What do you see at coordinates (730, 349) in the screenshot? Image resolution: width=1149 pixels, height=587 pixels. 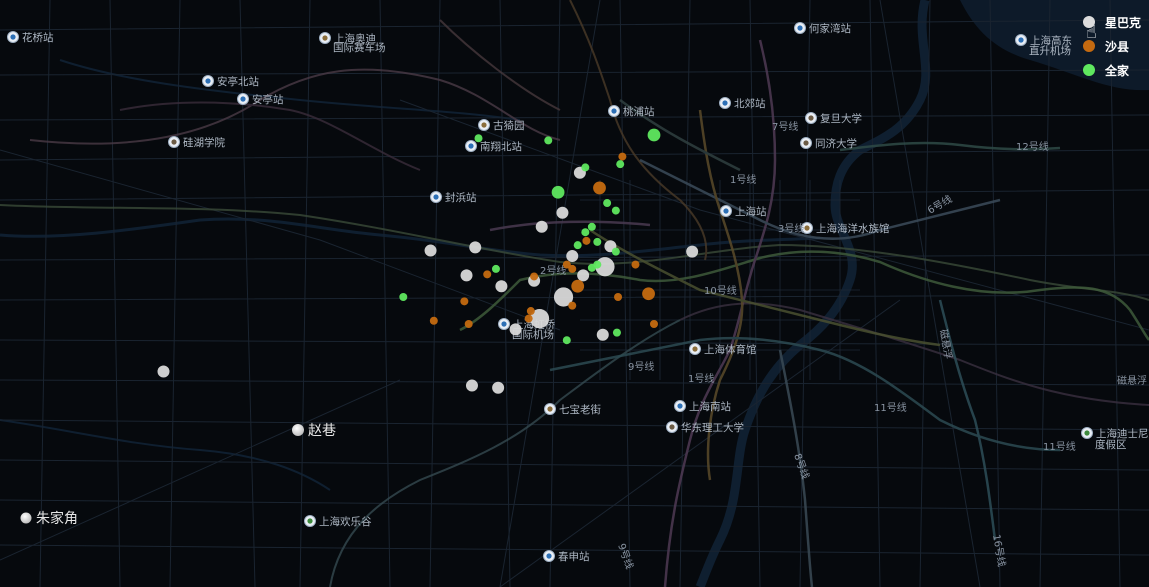 I see `place-name: 上海体育馆` at bounding box center [730, 349].